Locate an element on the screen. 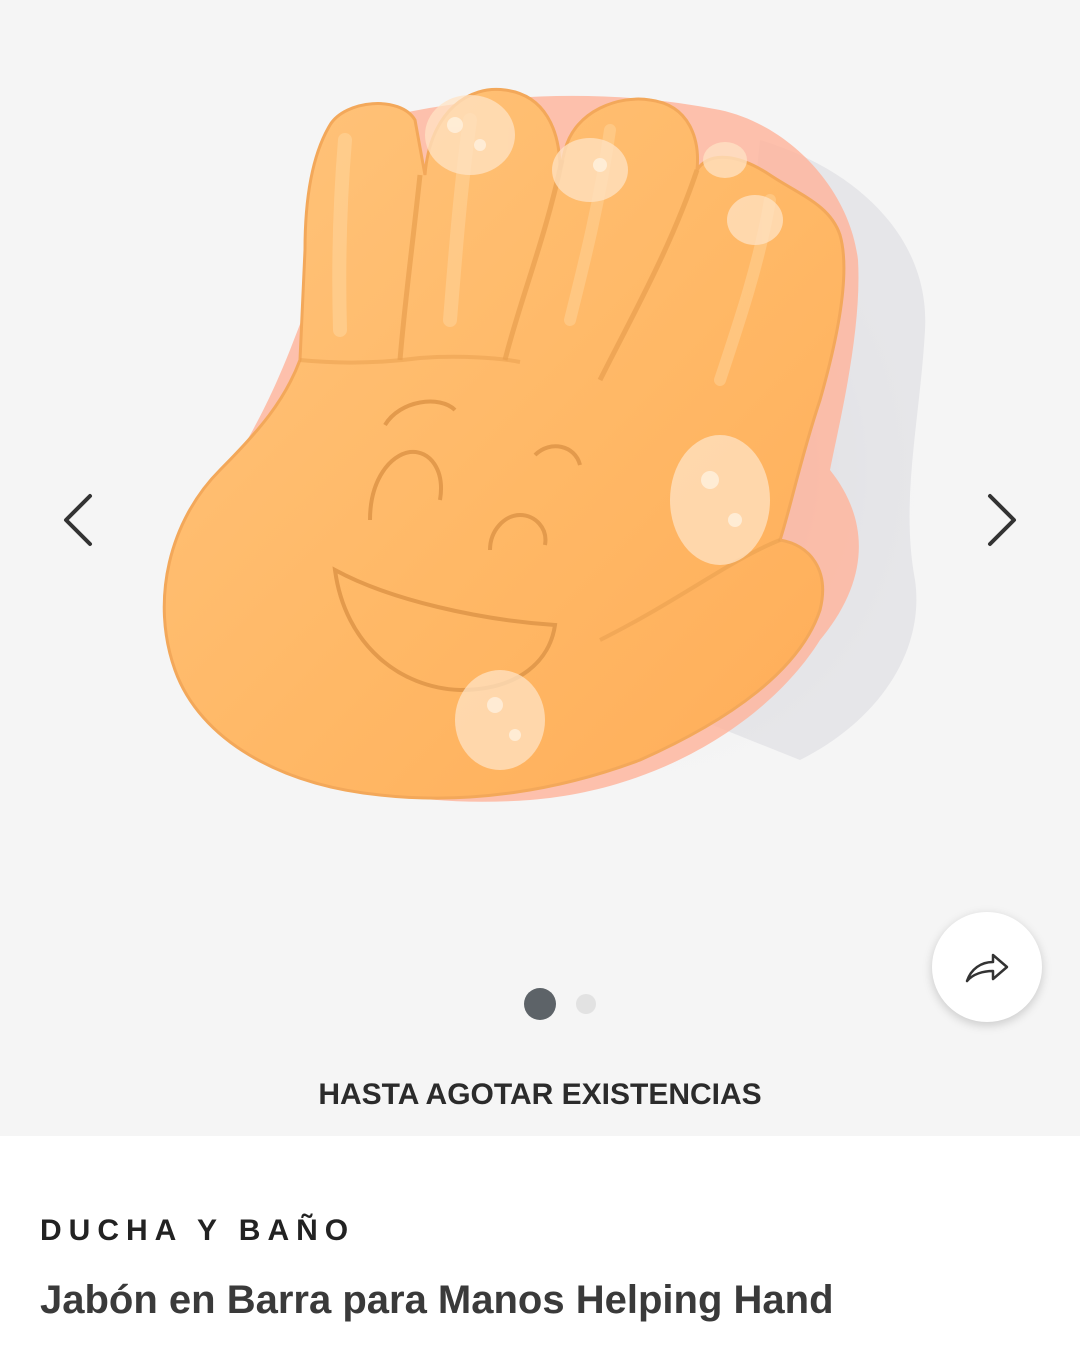 This screenshot has width=1080, height=1361. share-arrow-icon is located at coordinates (987, 968).